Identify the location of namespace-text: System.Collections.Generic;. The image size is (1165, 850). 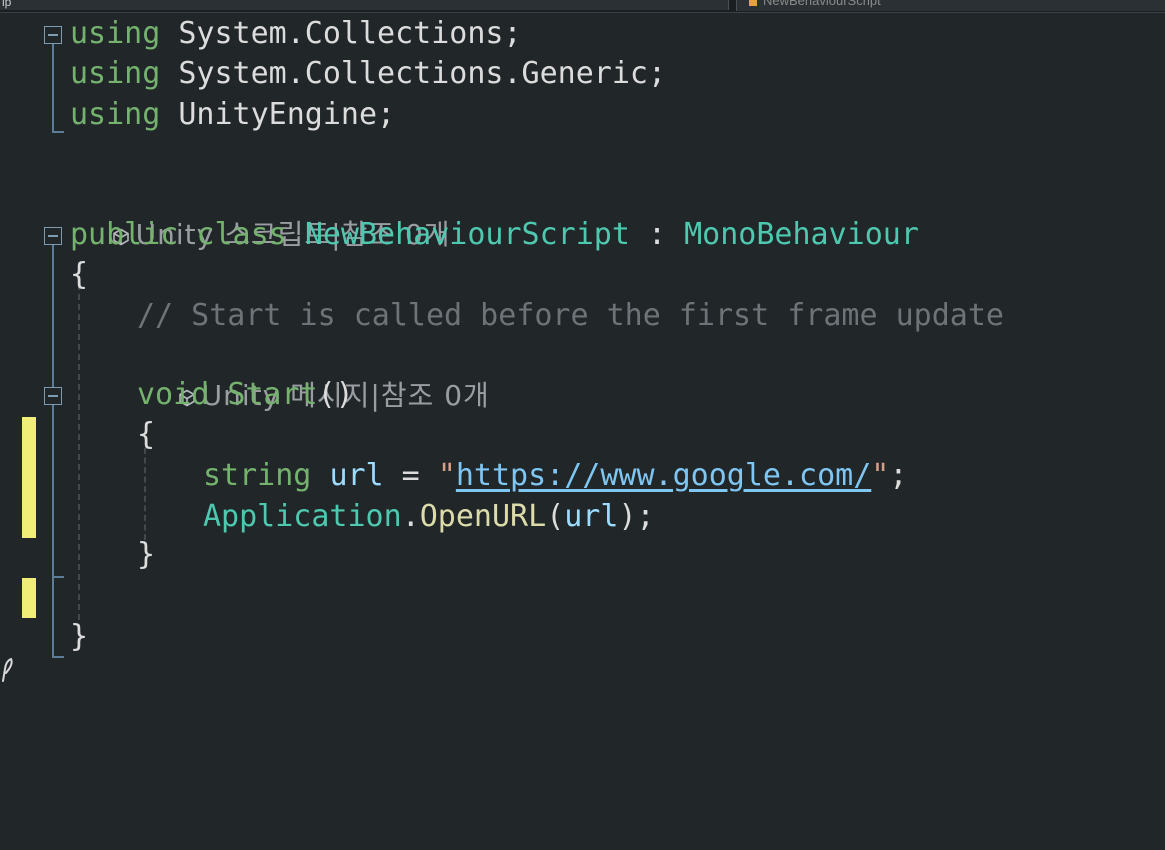
(422, 73).